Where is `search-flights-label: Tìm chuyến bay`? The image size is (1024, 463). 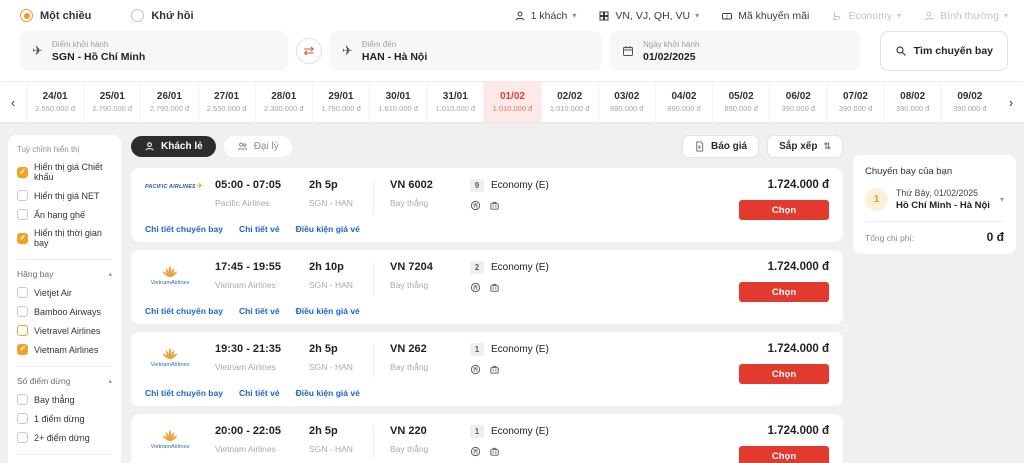
search-flights-label: Tìm chuyến bay is located at coordinates (953, 51).